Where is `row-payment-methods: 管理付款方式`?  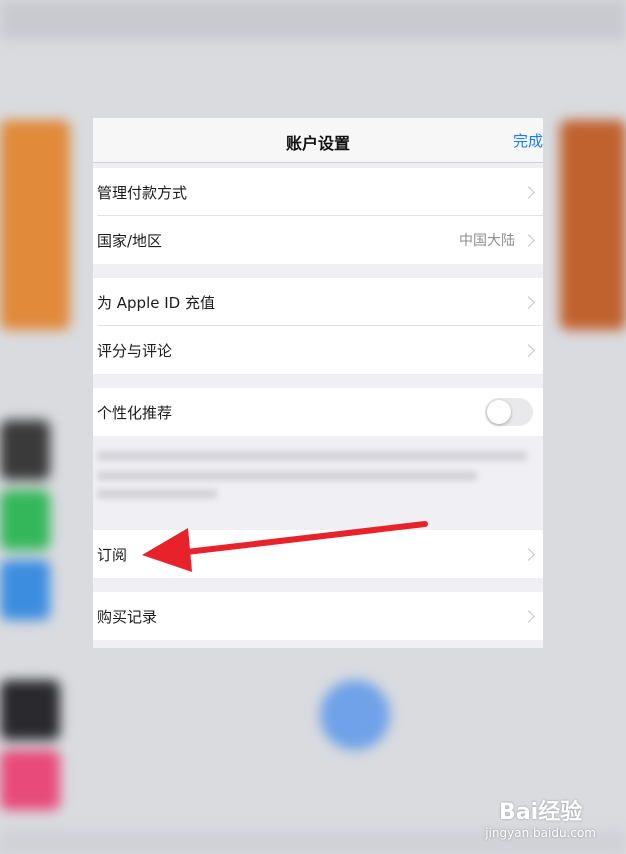
row-payment-methods: 管理付款方式 is located at coordinates (318, 192).